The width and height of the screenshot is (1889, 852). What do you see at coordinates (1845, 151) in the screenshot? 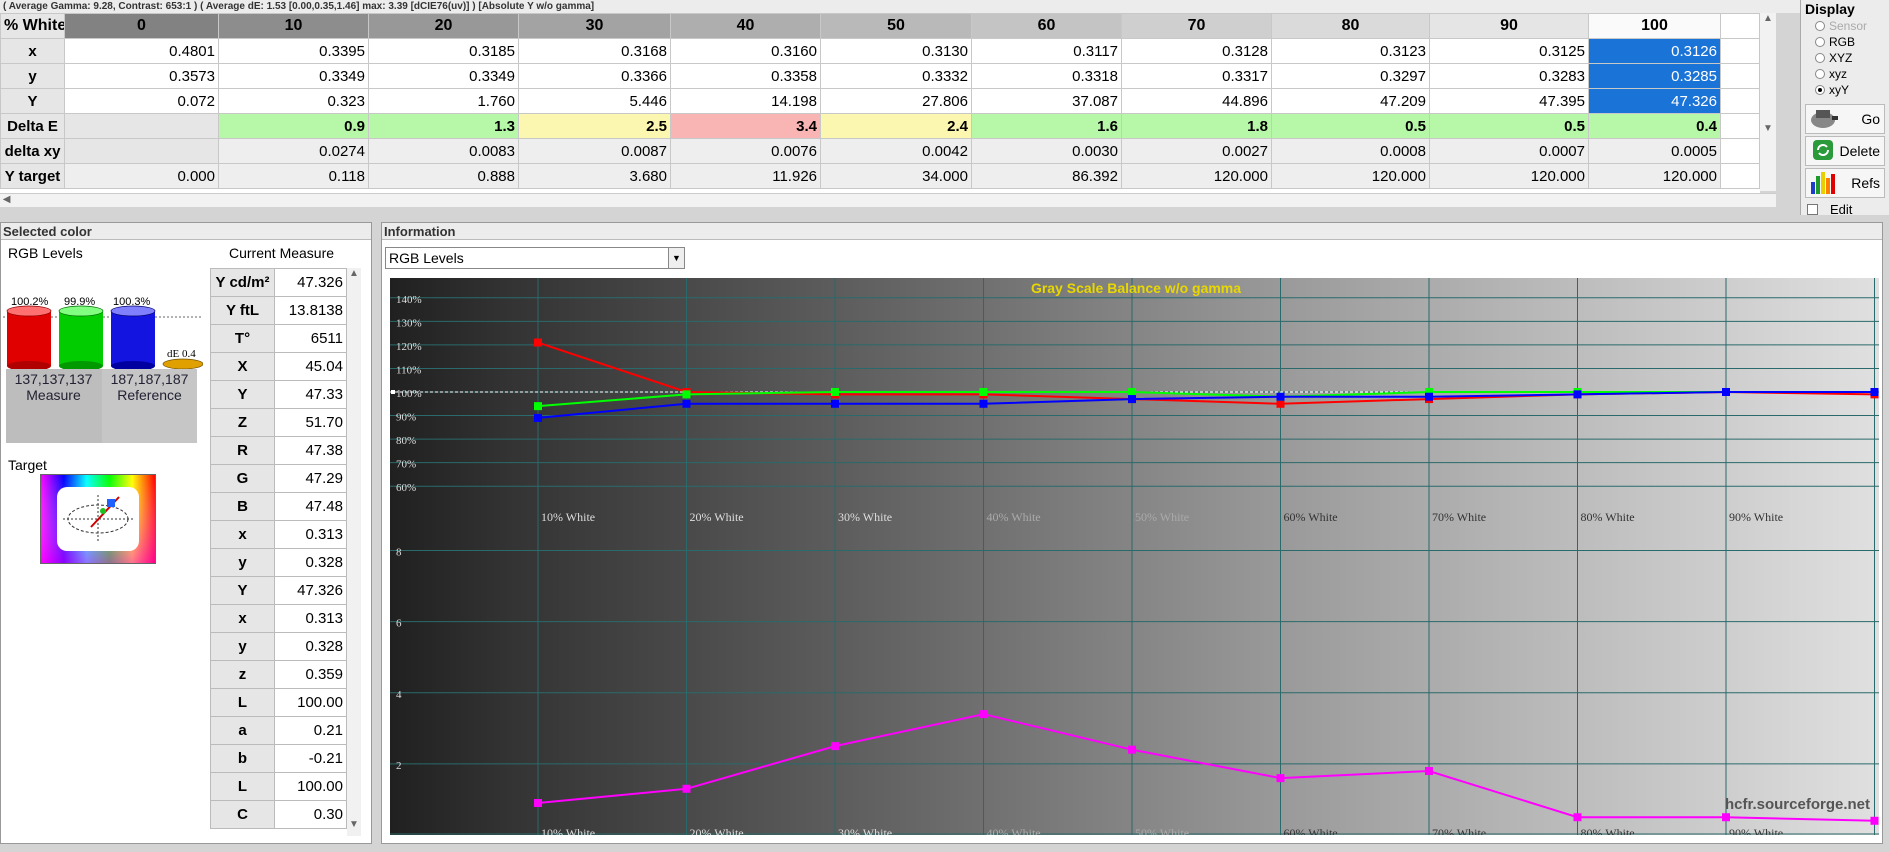
I see `delete-button: Delete` at bounding box center [1845, 151].